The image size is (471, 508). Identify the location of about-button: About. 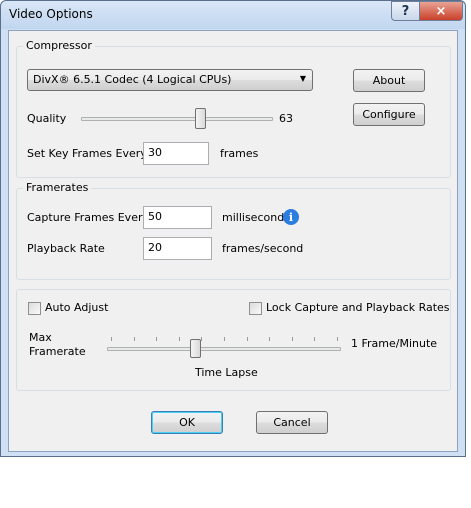
(389, 80).